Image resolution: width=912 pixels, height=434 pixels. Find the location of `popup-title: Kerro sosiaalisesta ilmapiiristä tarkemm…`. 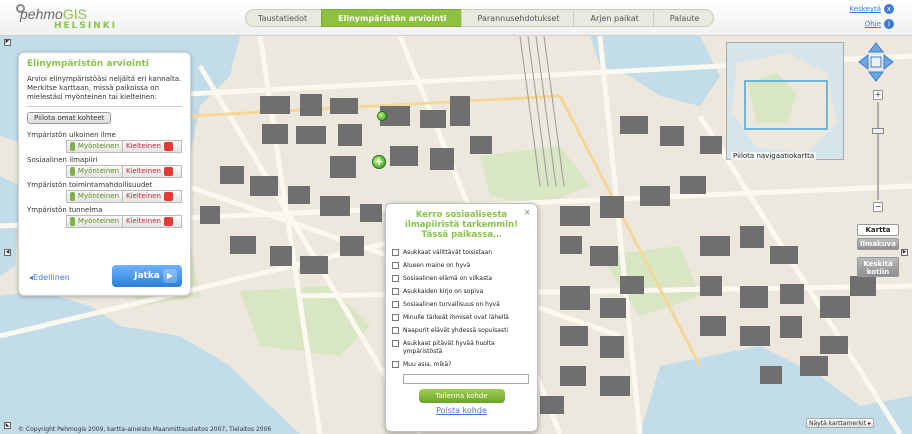

popup-title: Kerro sosiaalisesta ilmapiiristä tarkemm… is located at coordinates (461, 225).